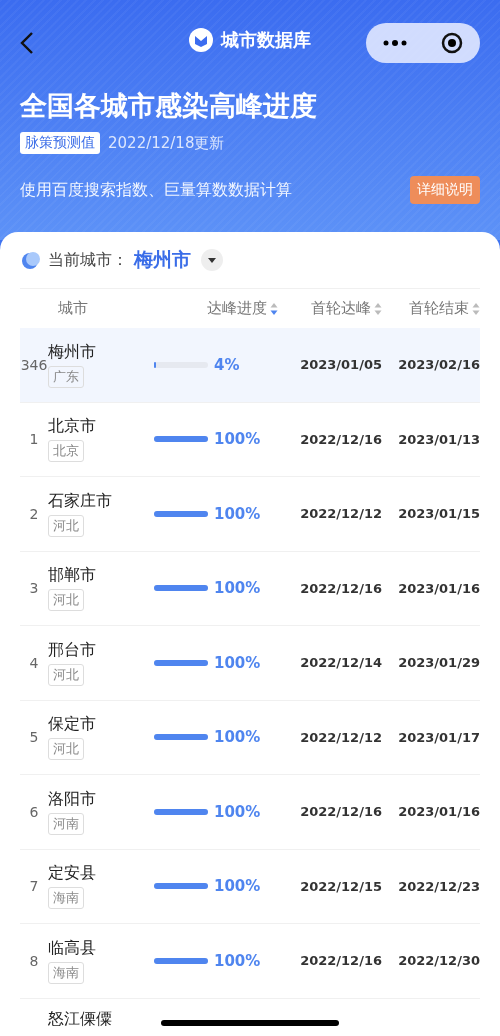  I want to click on caret-icon, so click(212, 260).